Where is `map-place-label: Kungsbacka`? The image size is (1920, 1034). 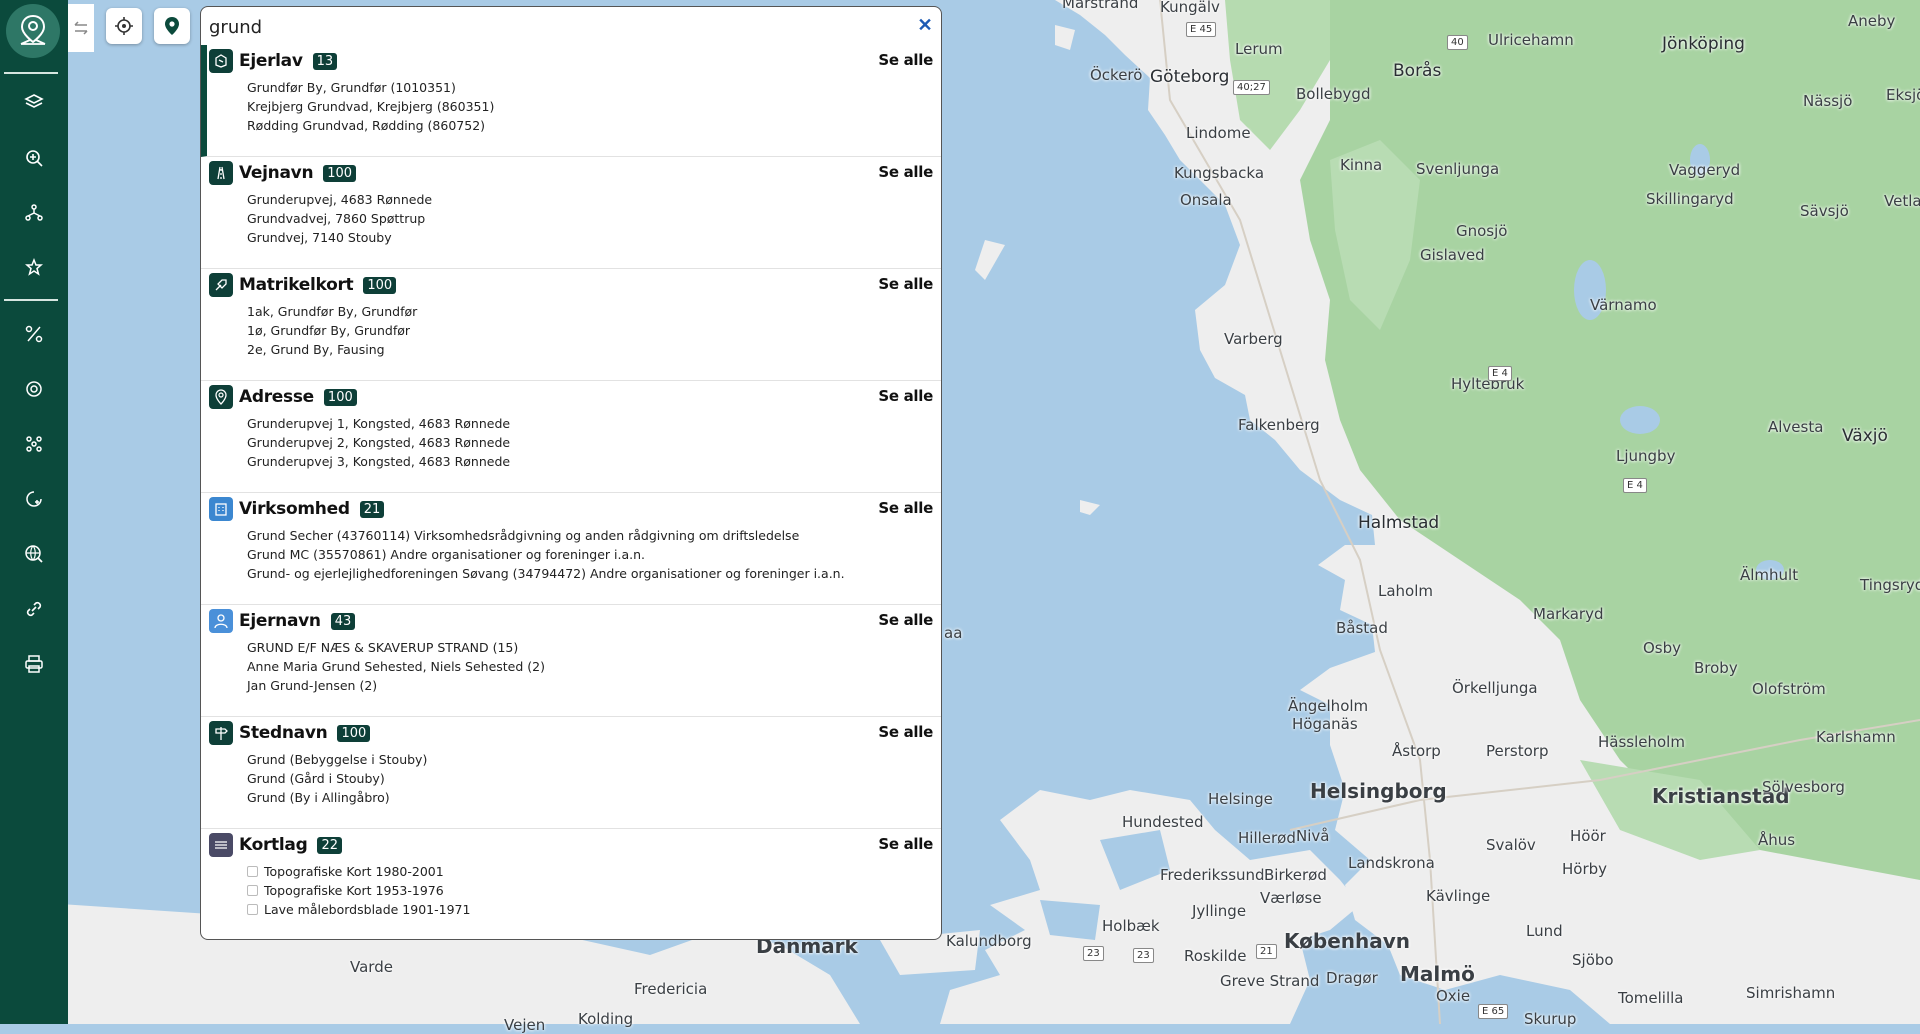
map-place-label: Kungsbacka is located at coordinates (1219, 173).